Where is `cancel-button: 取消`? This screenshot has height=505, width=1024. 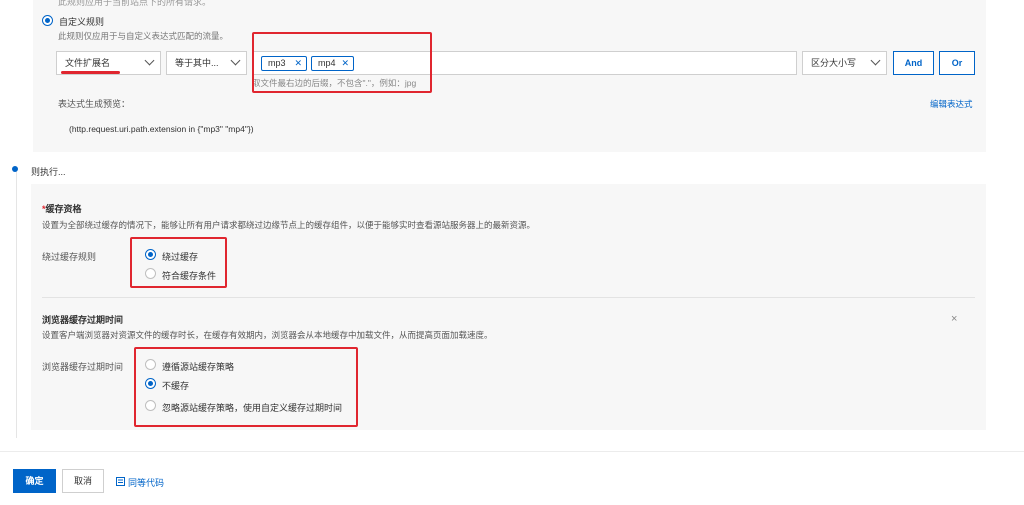 cancel-button: 取消 is located at coordinates (83, 481).